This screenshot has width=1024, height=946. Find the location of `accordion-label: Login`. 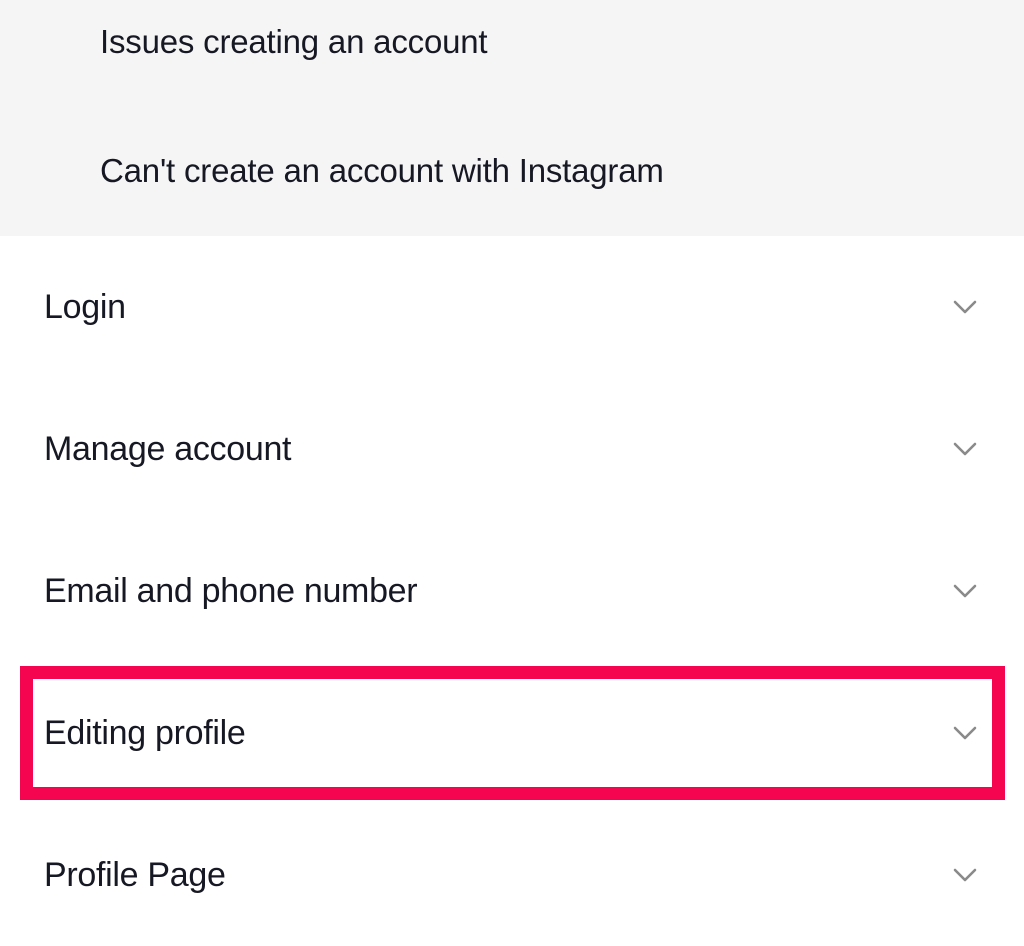

accordion-label: Login is located at coordinates (85, 307).